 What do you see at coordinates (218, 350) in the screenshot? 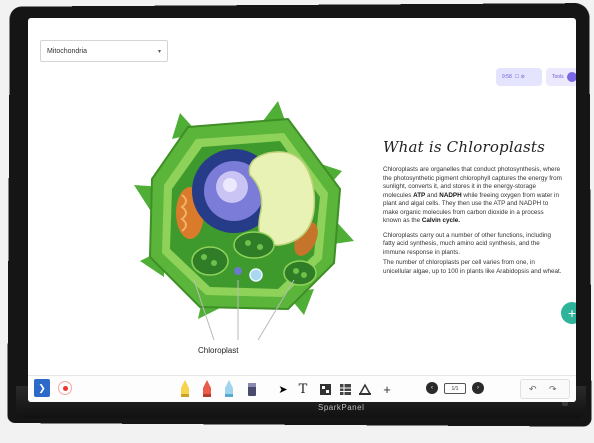
I see `callout-label: Chloroplast` at bounding box center [218, 350].